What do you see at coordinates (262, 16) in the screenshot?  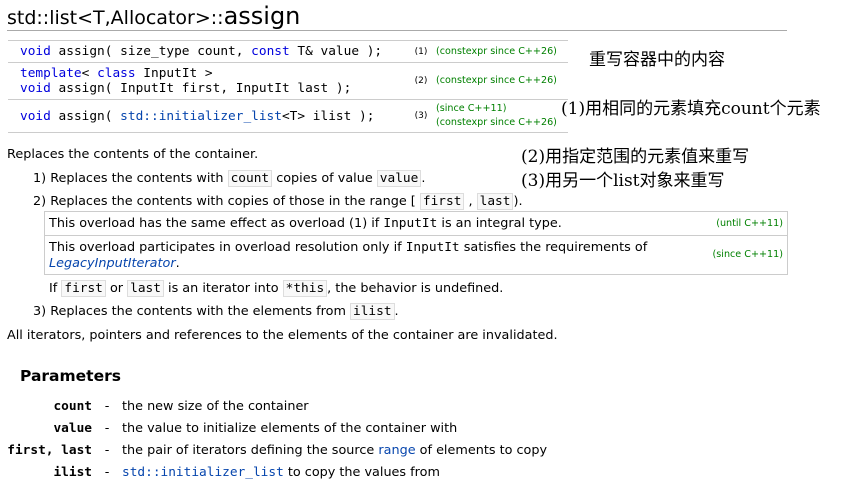 I see `title-name: assign` at bounding box center [262, 16].